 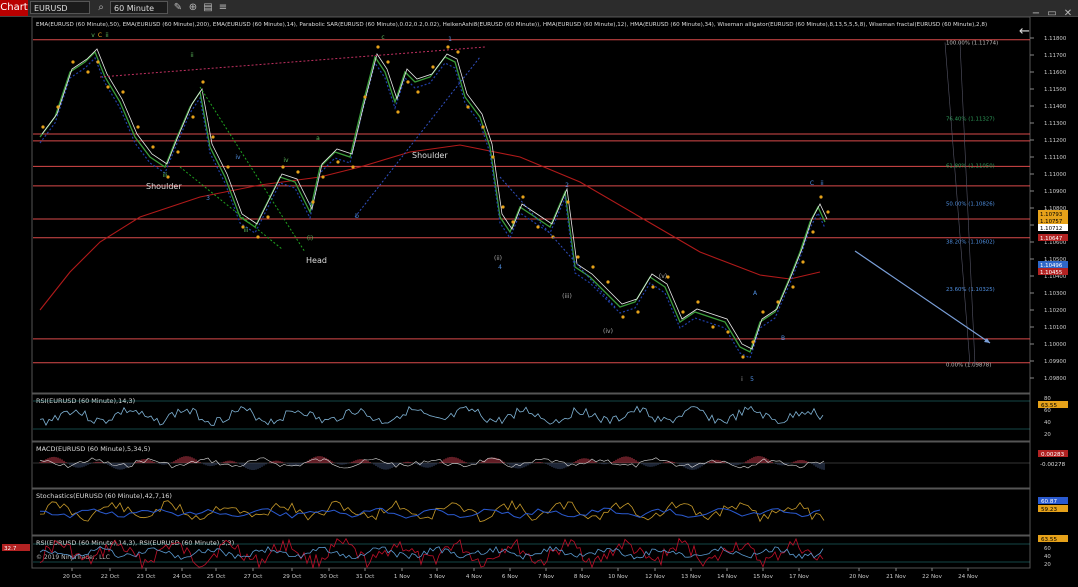 I want to click on x-axis-label: 14 Nov, so click(x=727, y=577).